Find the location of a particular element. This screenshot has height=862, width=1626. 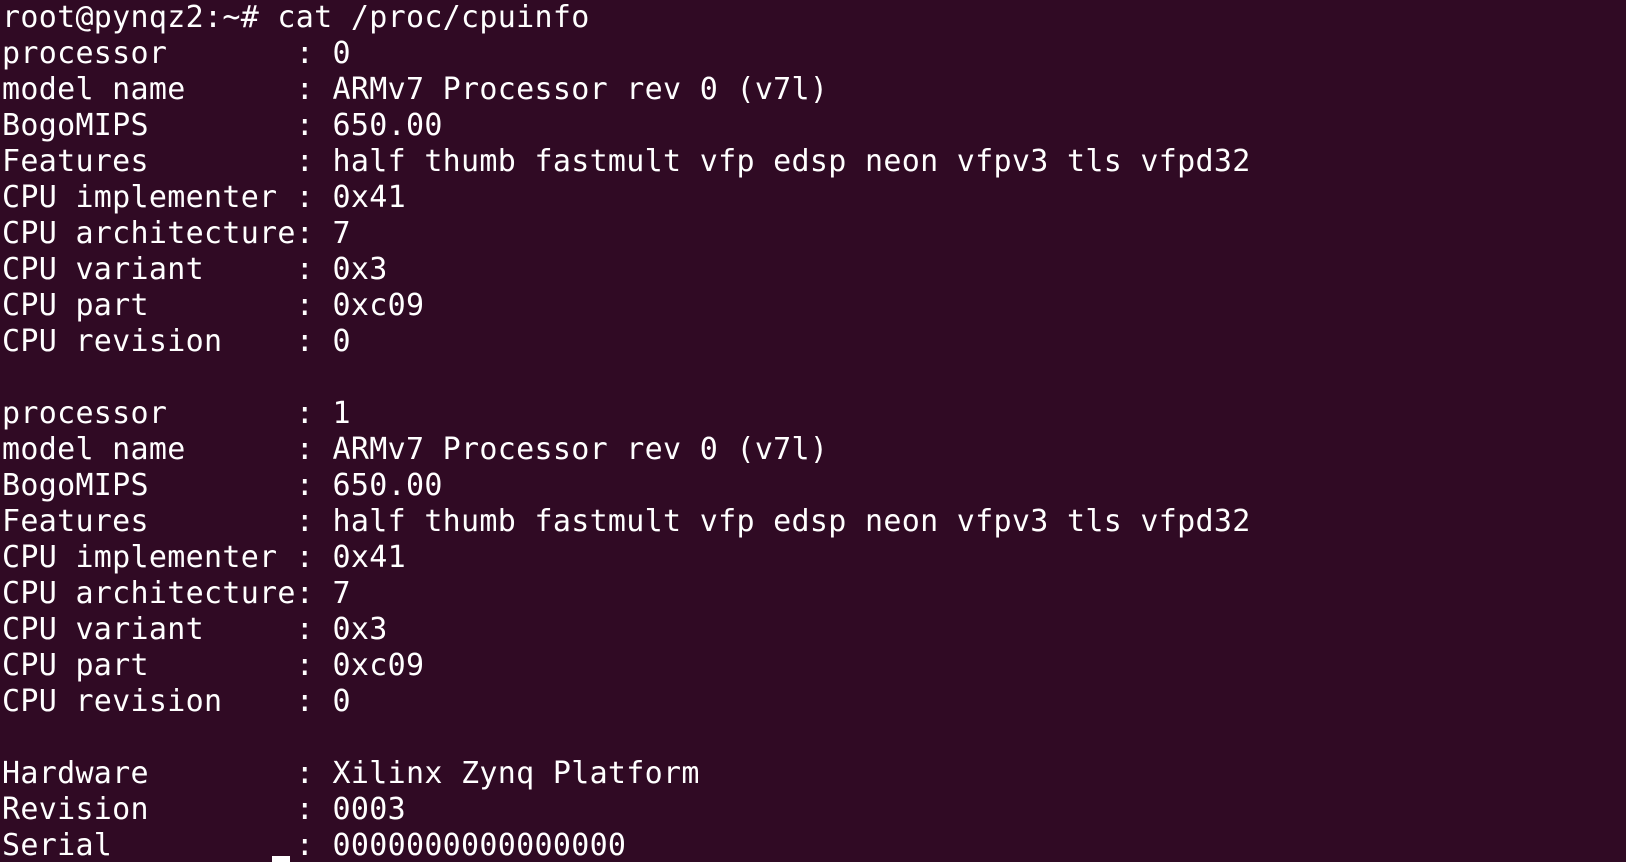

output-line: Serial : 0000000000000000 is located at coordinates (314, 845).